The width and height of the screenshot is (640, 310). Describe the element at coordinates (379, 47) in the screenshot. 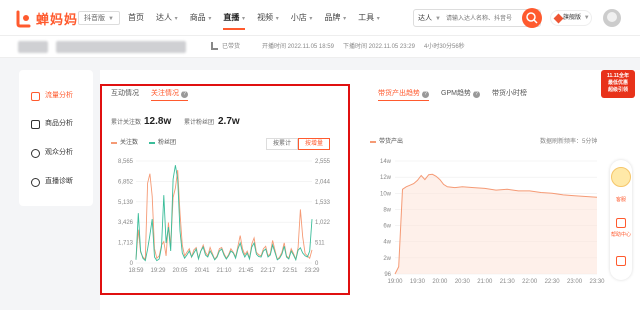

I see `live-end-time: 下播时间 2022.11.05 23:29` at that location.